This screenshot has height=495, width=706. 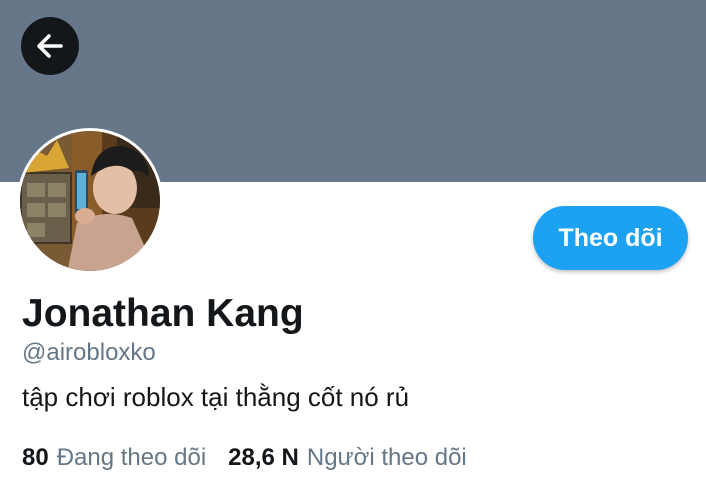 I want to click on user-handle: @airobloxko, so click(x=89, y=352).